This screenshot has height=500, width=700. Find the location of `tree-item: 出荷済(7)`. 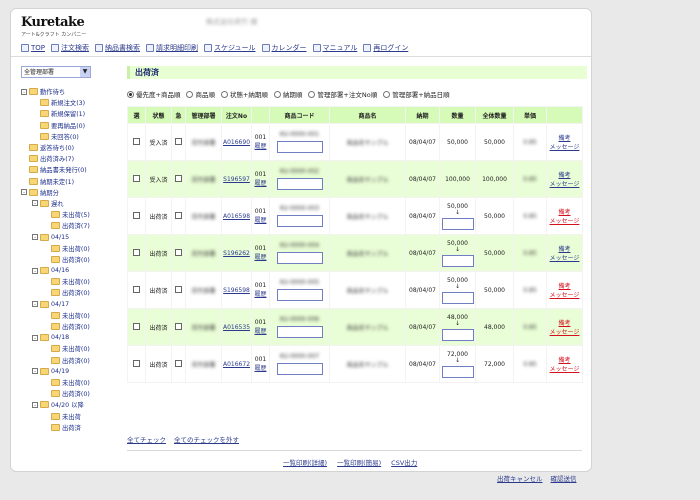

tree-item: 出荷済(7) is located at coordinates (68, 225).